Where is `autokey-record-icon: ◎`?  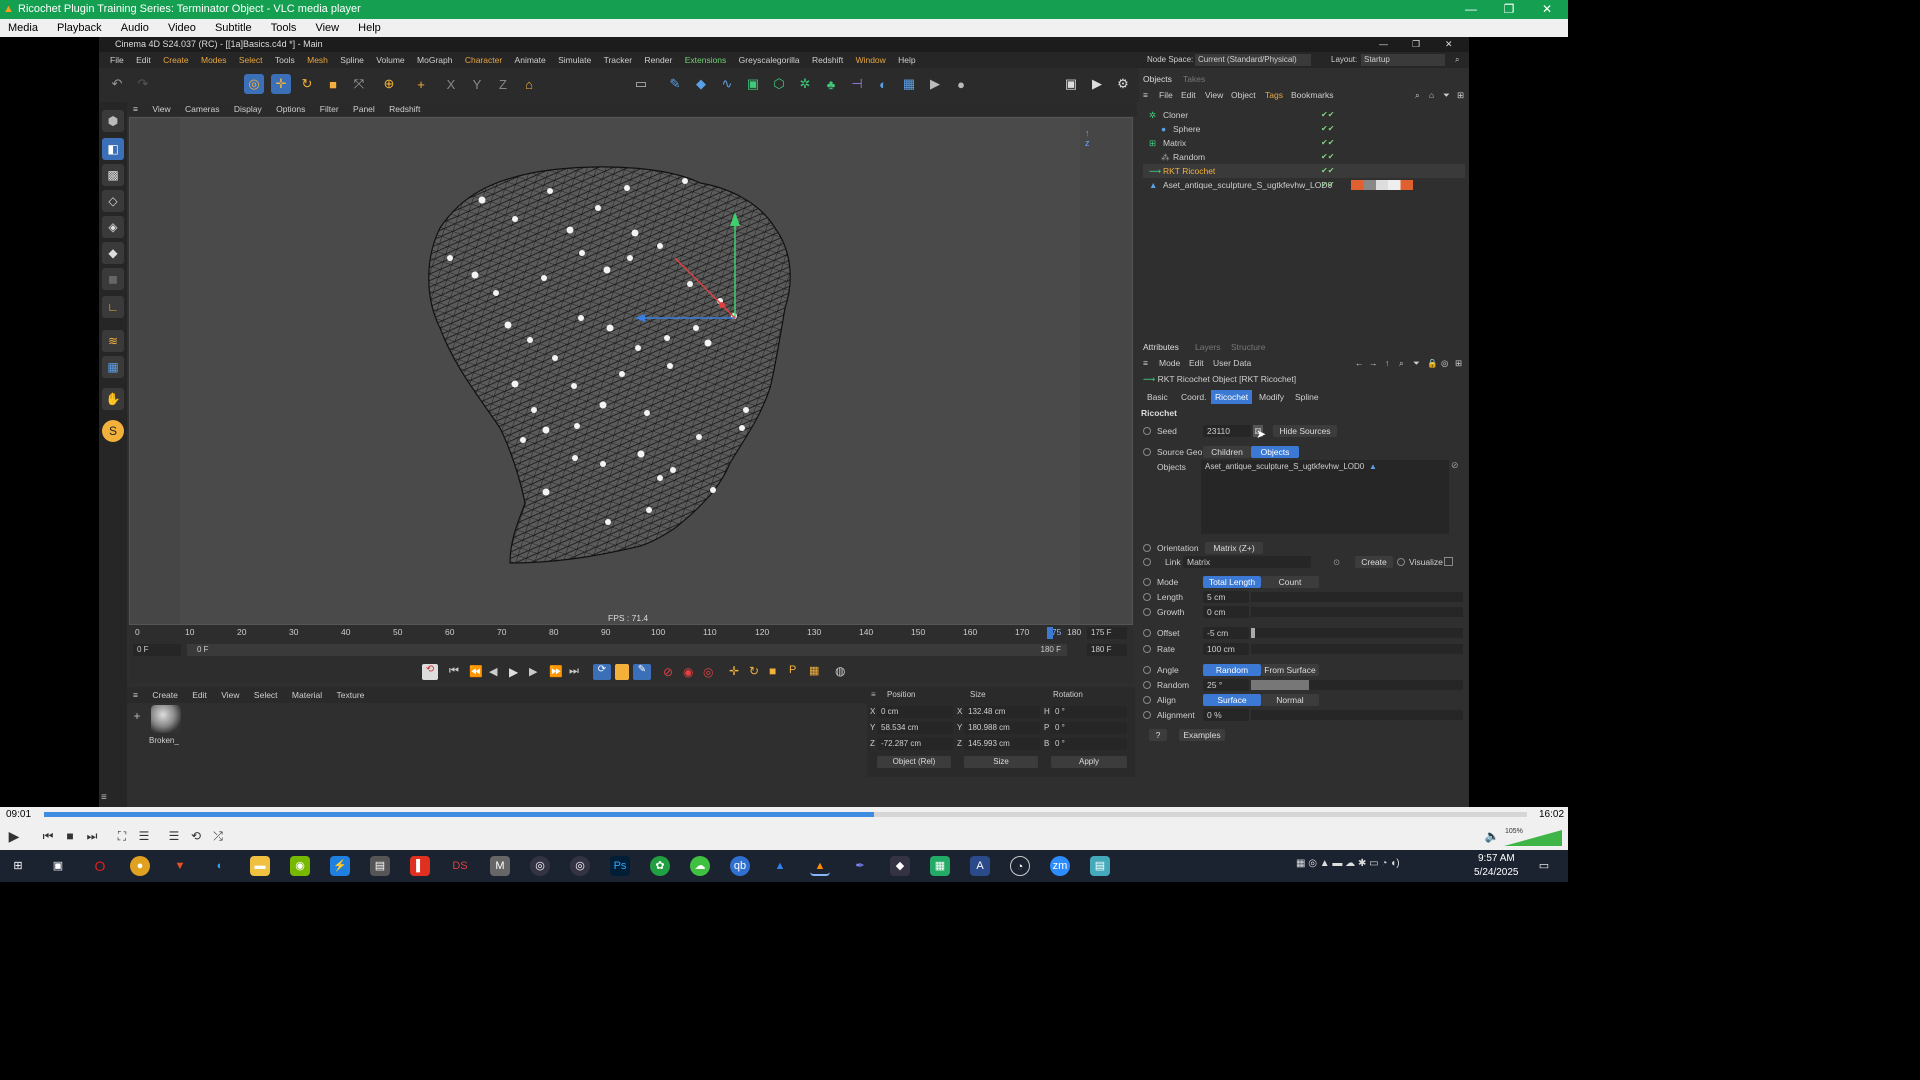
autokey-record-icon: ◎ is located at coordinates (708, 672).